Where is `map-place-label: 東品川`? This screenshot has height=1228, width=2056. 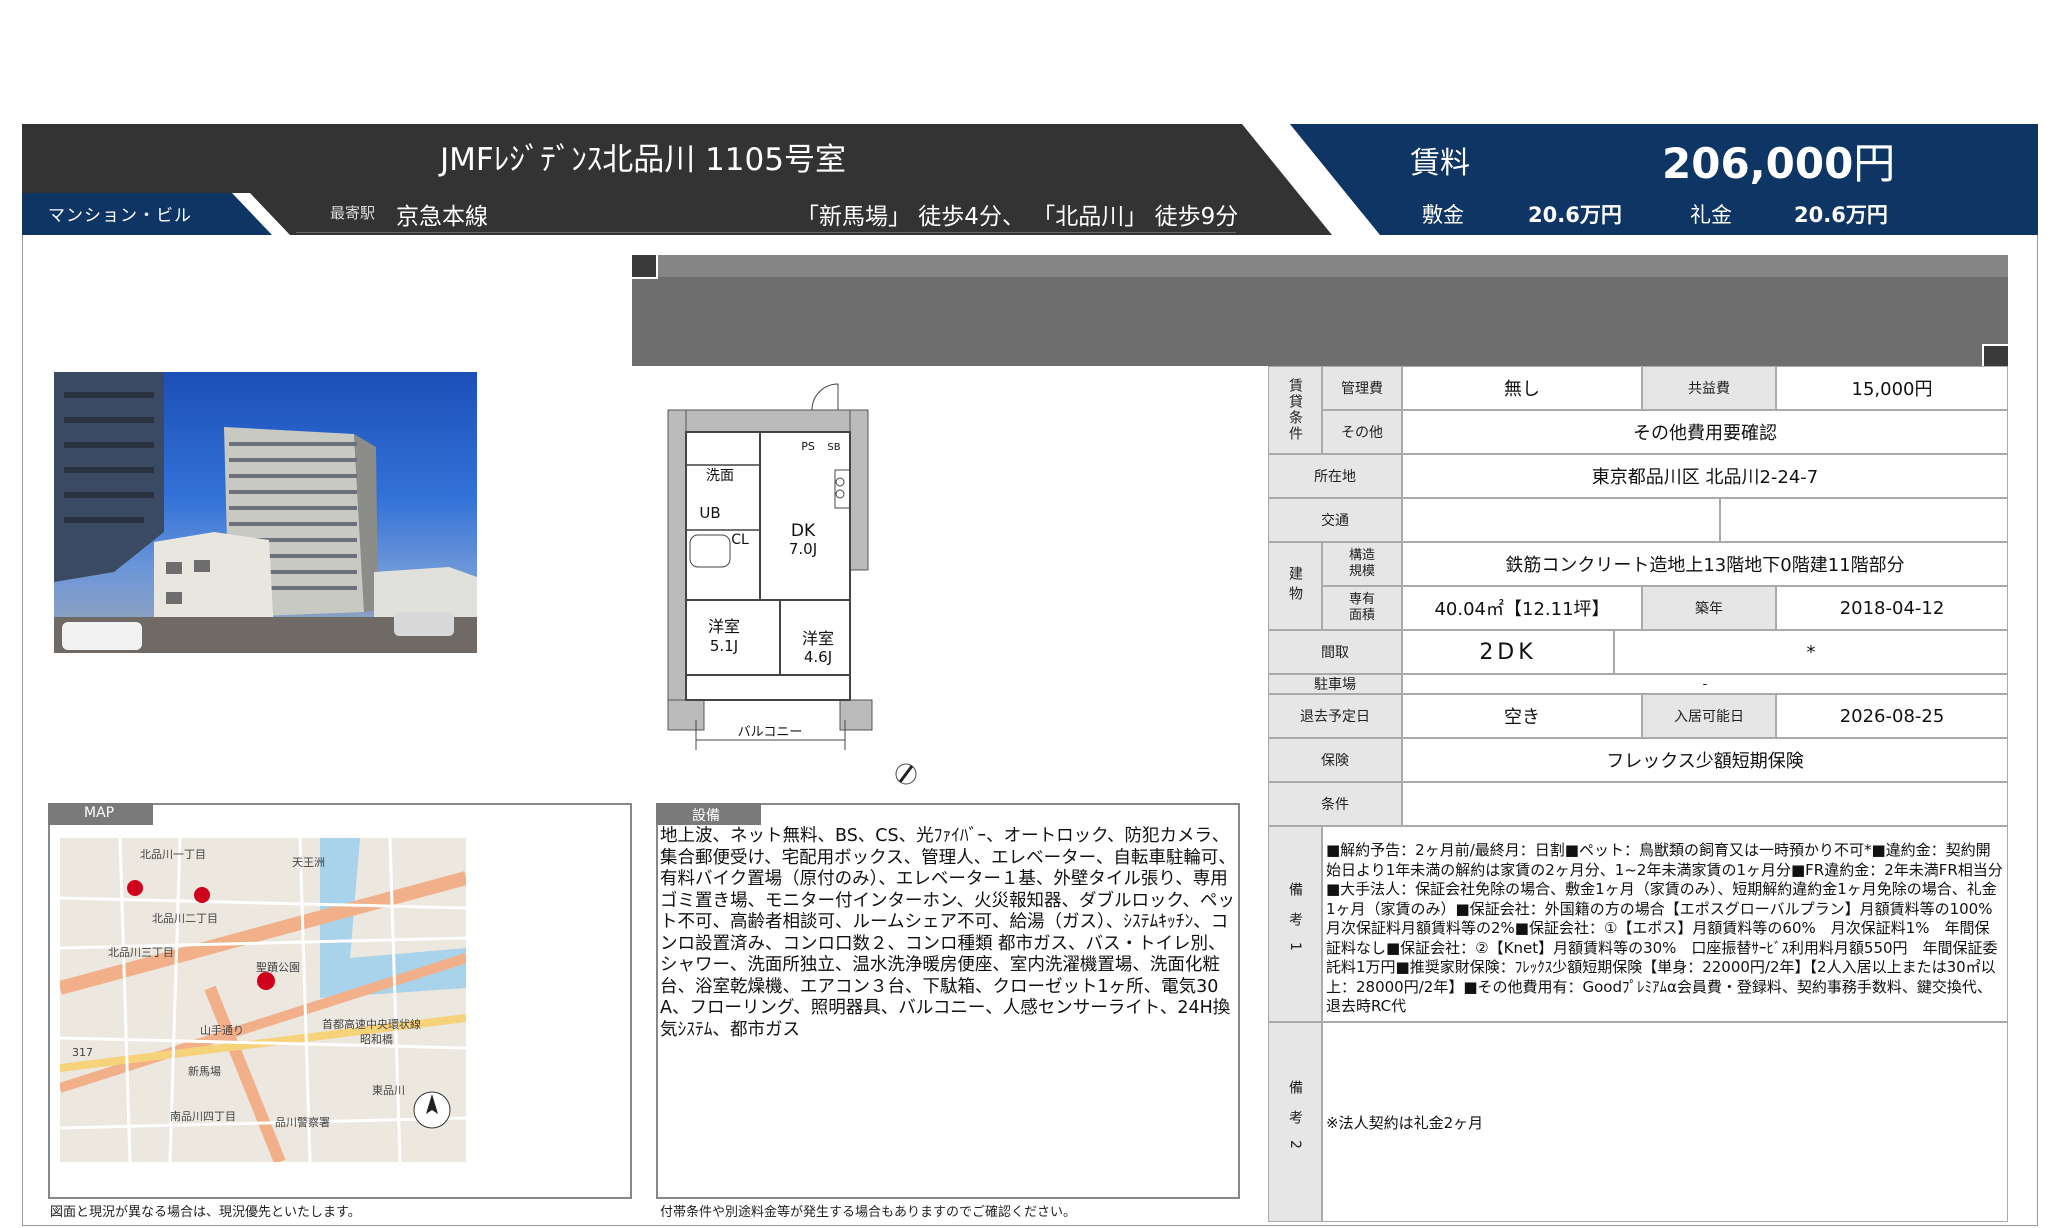 map-place-label: 東品川 is located at coordinates (388, 1090).